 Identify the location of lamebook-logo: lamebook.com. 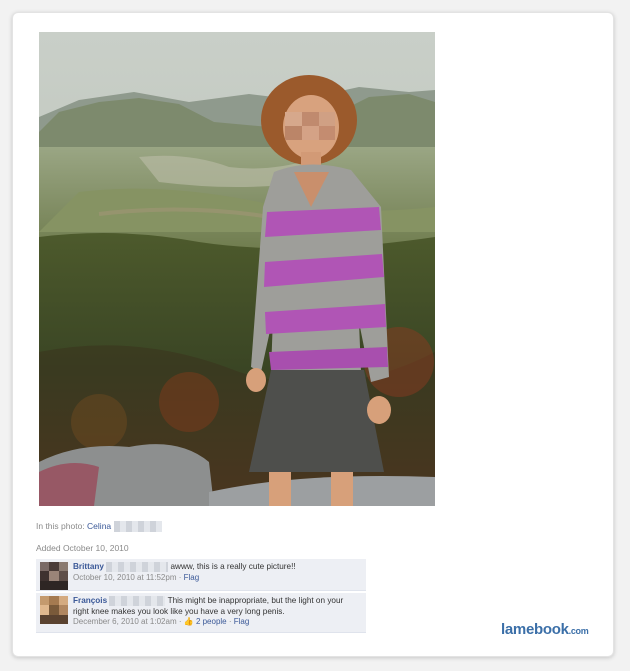
(545, 629).